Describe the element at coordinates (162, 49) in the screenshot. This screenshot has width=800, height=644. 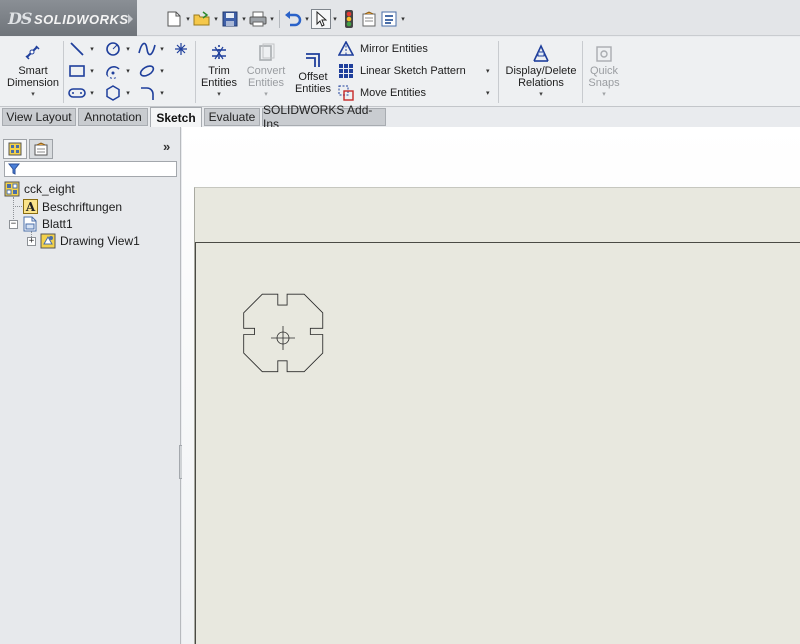
I see `spline-dropdown-icon: ▾` at that location.